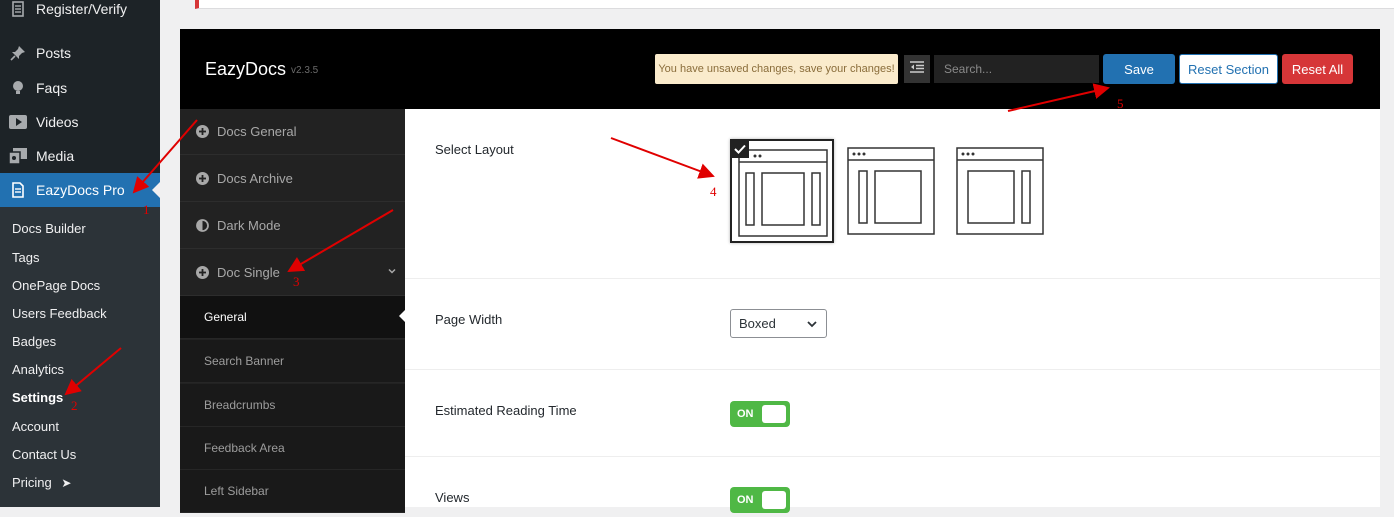 Image resolution: width=1394 pixels, height=517 pixels. What do you see at coordinates (1016, 69) in the screenshot?
I see `search-input` at bounding box center [1016, 69].